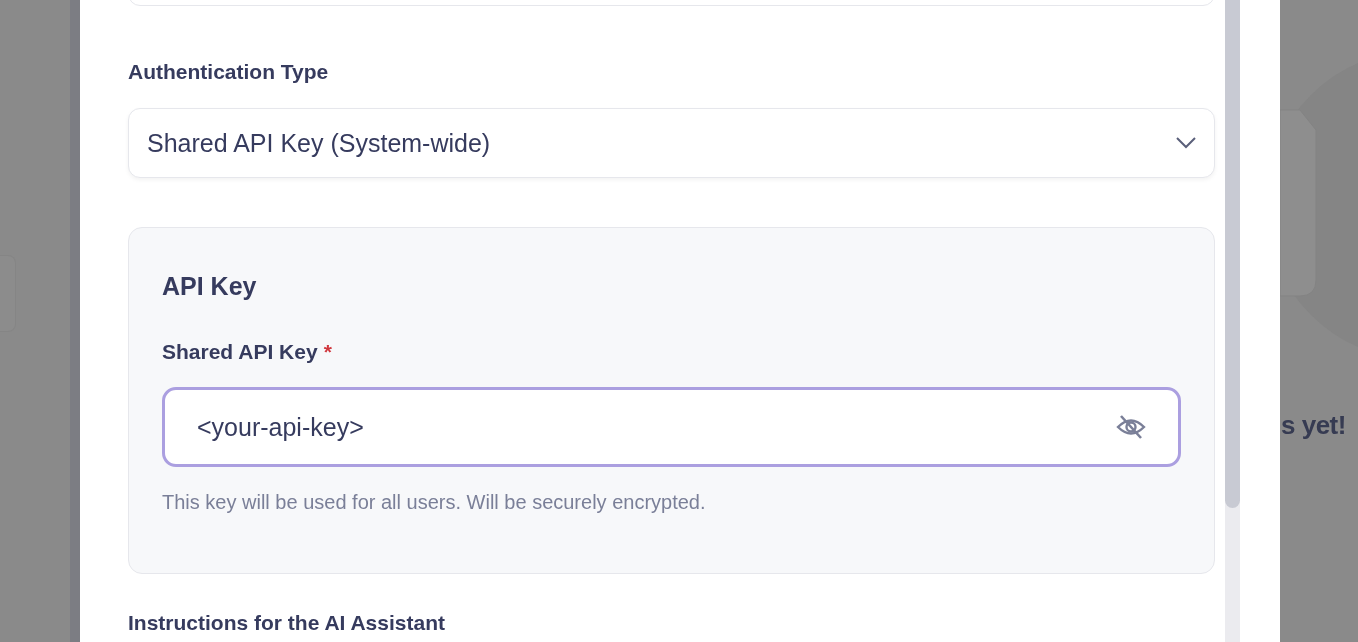 The height and width of the screenshot is (642, 1358). What do you see at coordinates (1131, 427) in the screenshot?
I see `eye-slash-icon` at bounding box center [1131, 427].